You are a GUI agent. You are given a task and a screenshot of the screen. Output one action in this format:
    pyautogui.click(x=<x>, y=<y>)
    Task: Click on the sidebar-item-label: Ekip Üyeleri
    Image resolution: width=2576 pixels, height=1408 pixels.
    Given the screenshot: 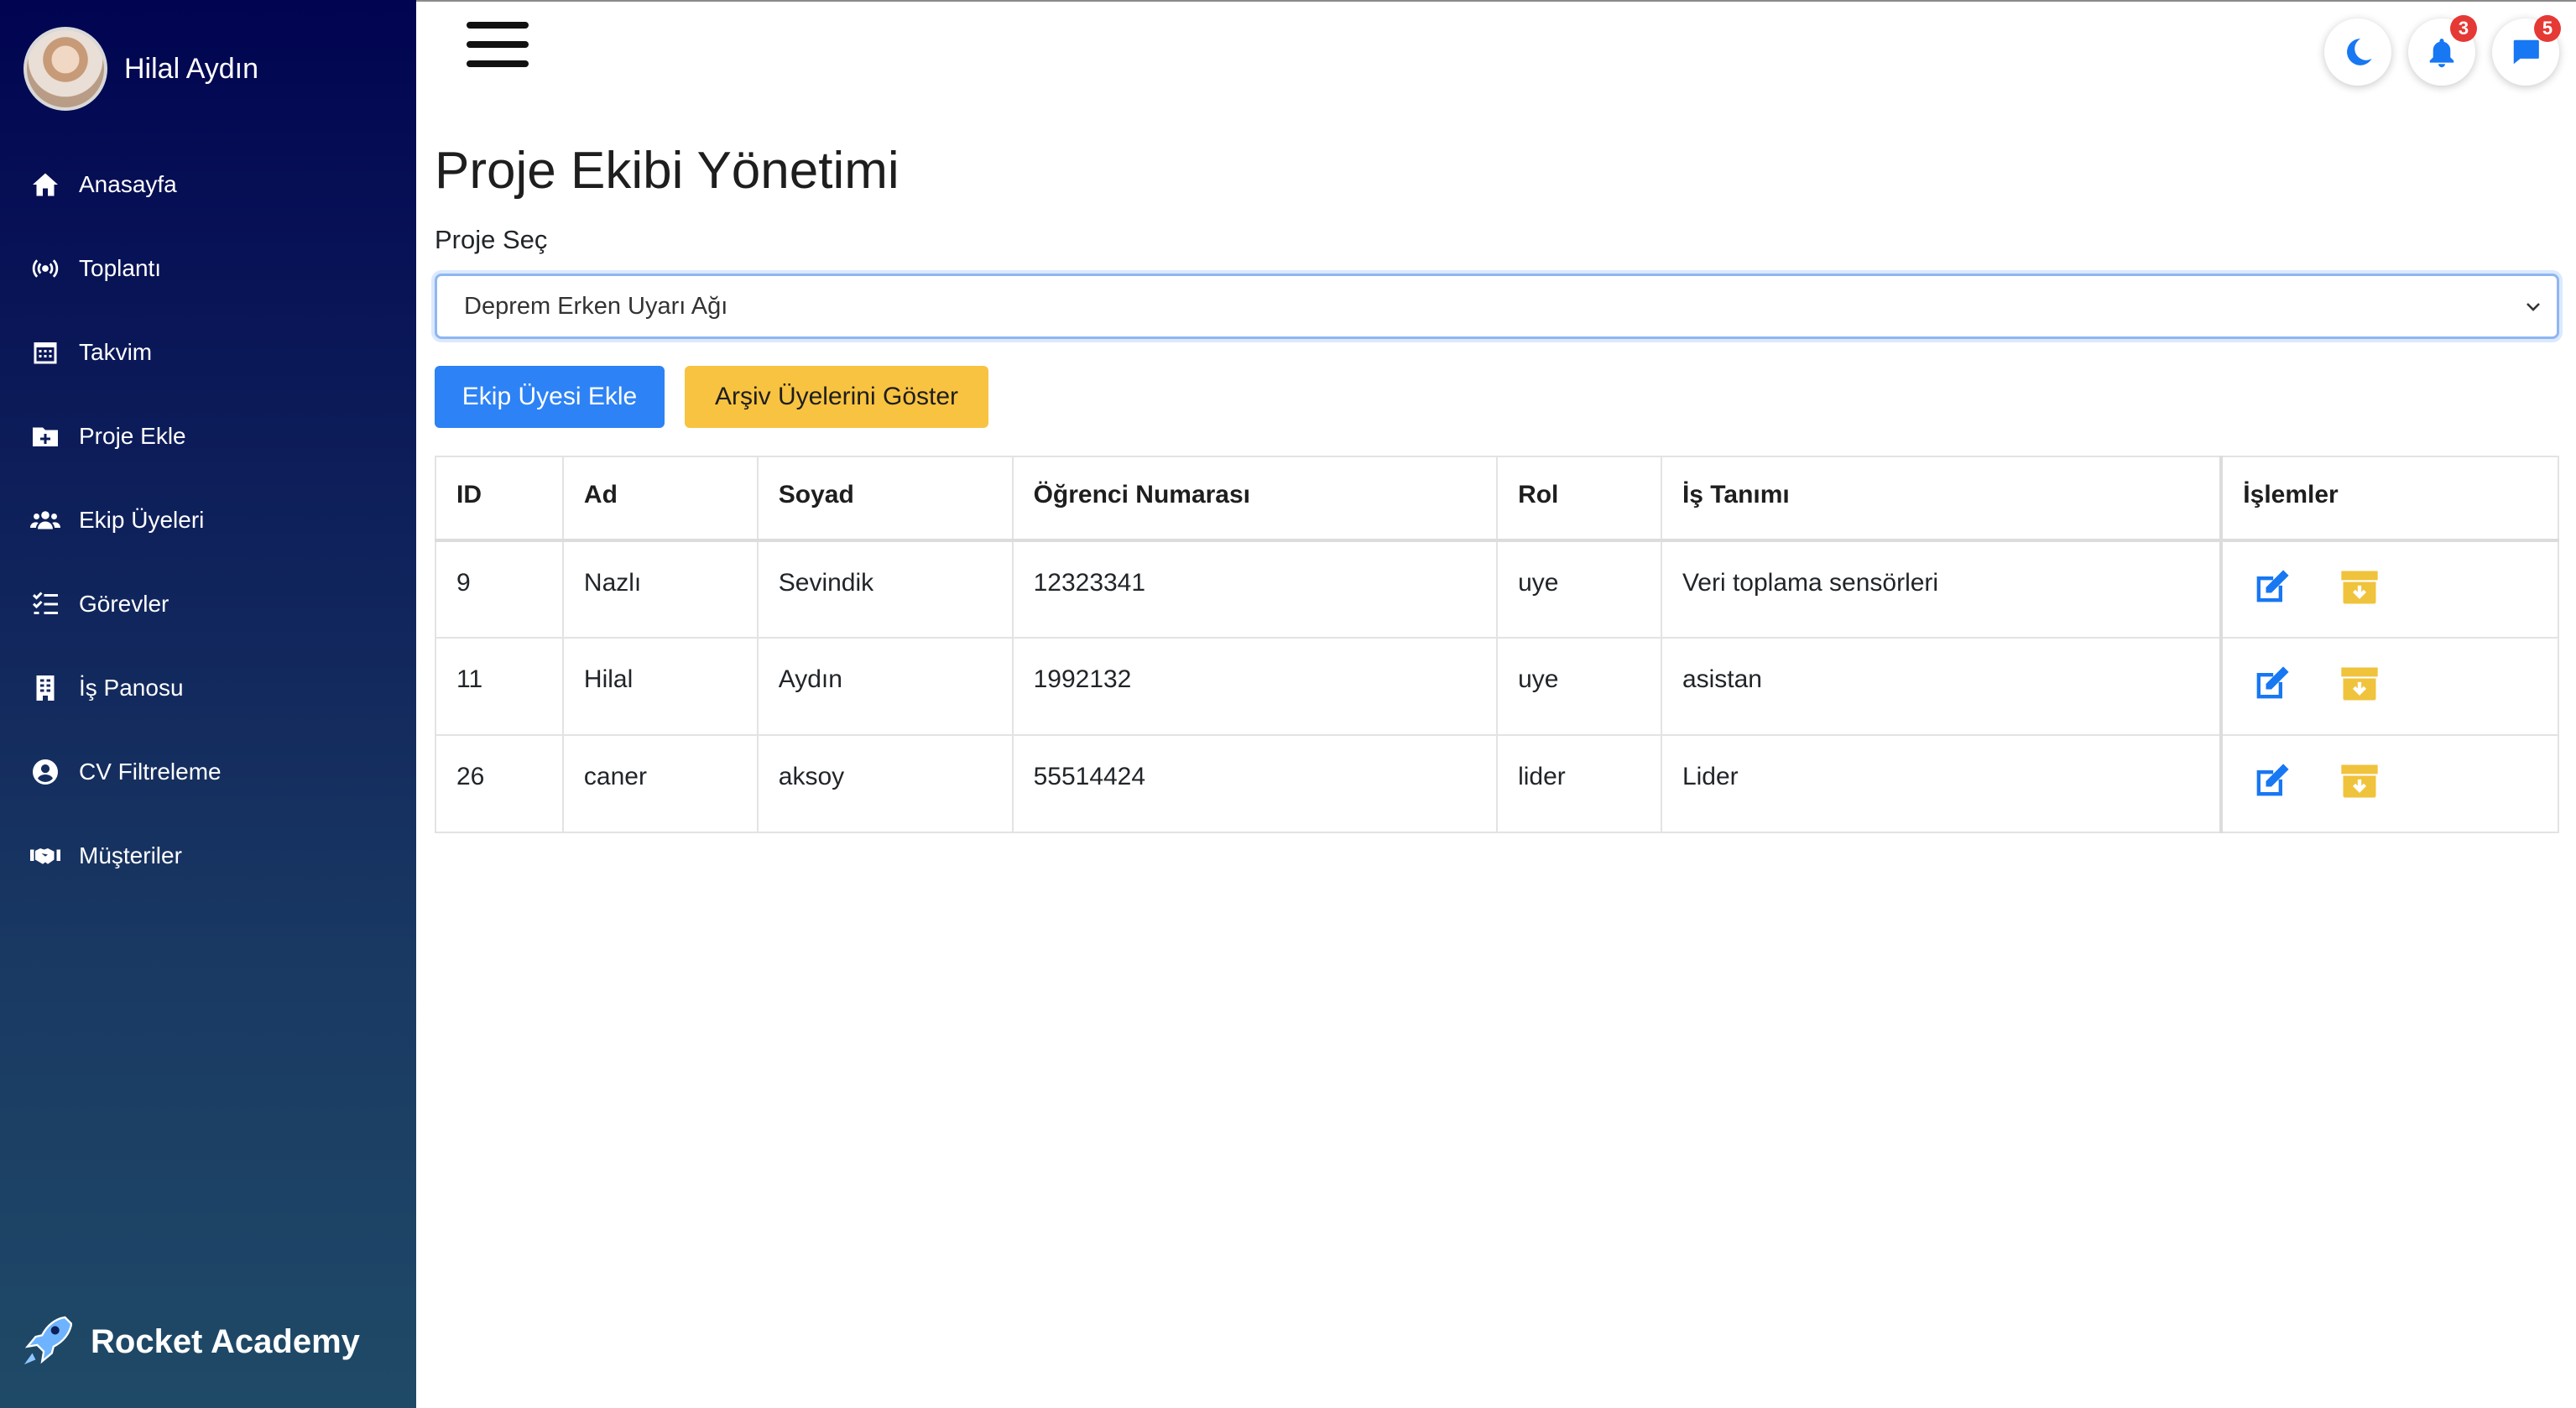 What is the action you would take?
    pyautogui.click(x=142, y=520)
    